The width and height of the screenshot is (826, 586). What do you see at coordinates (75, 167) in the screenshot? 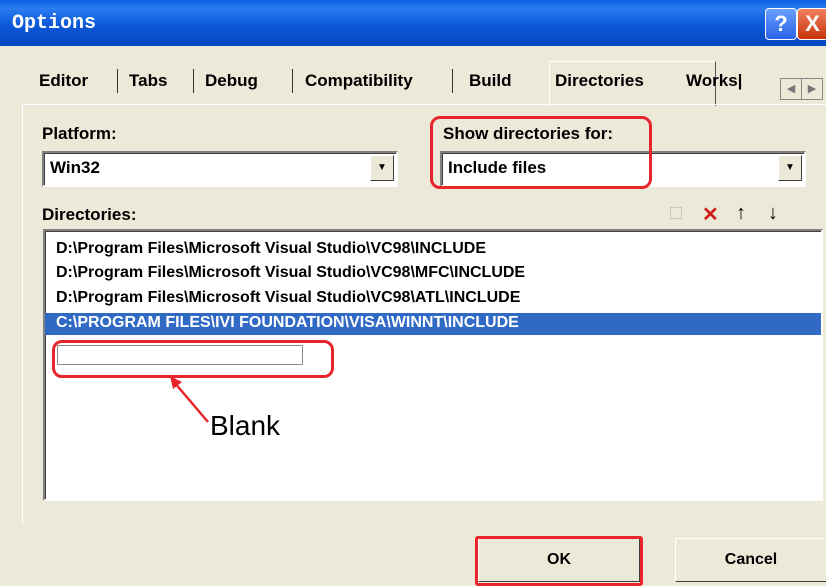
I see `platform-value: Win32` at bounding box center [75, 167].